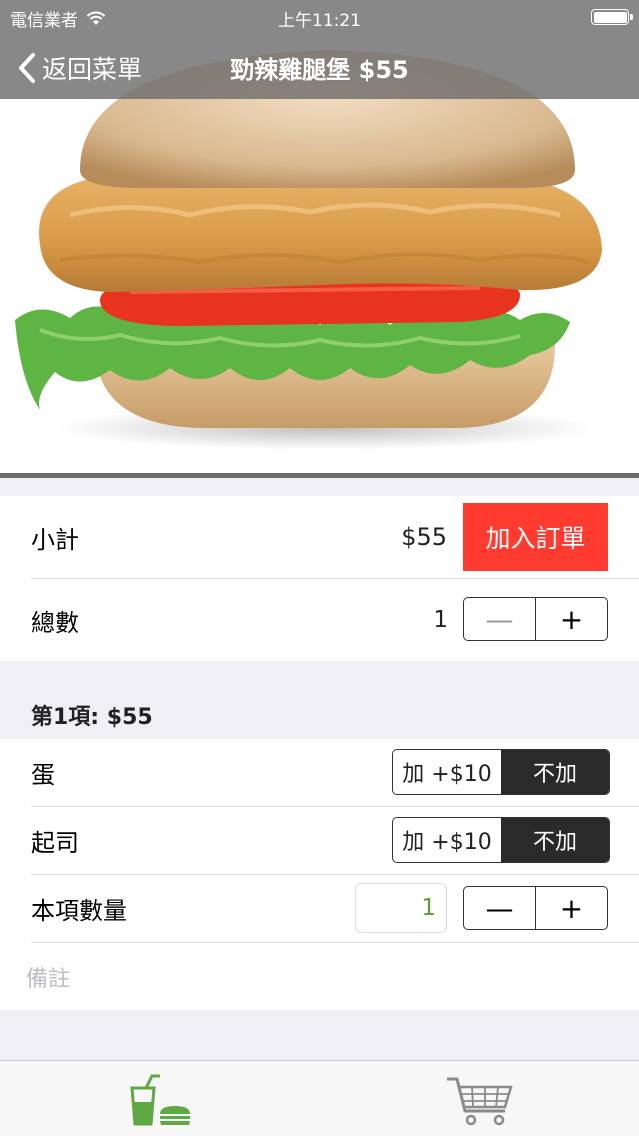  I want to click on egg-none-option: 不加, so click(555, 772).